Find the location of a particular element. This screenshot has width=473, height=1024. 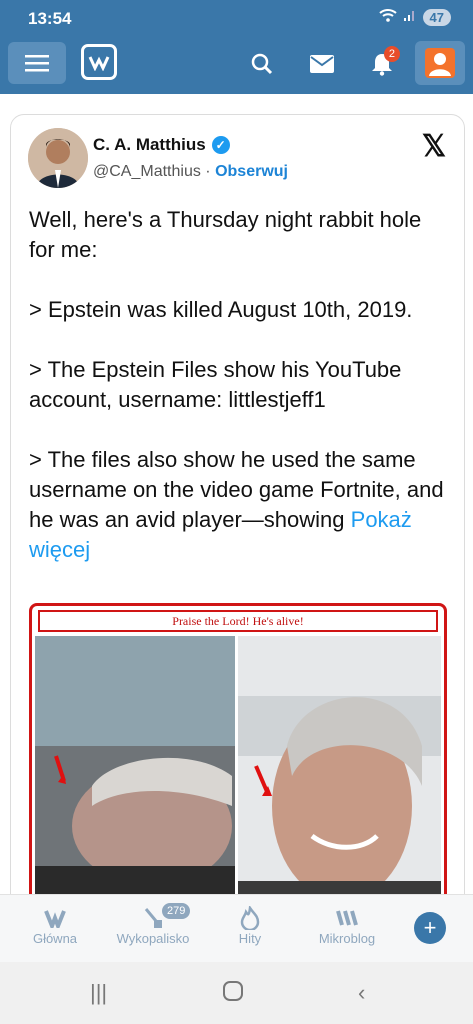

nav-label: Mikroblog is located at coordinates (347, 938).